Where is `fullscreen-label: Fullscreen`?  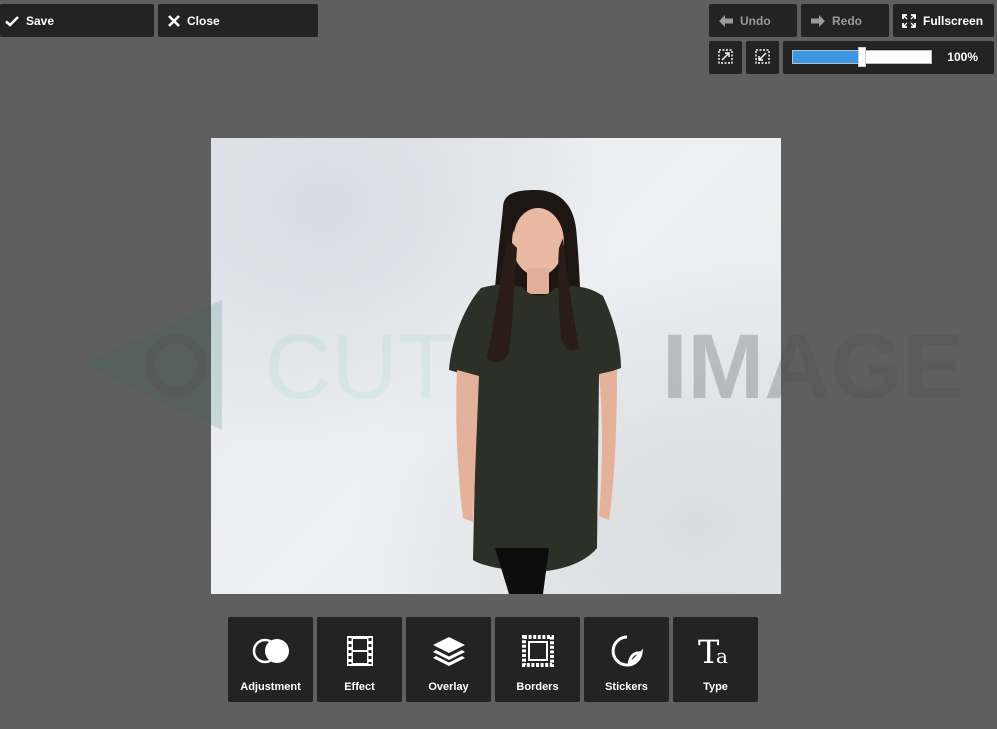
fullscreen-label: Fullscreen is located at coordinates (953, 20).